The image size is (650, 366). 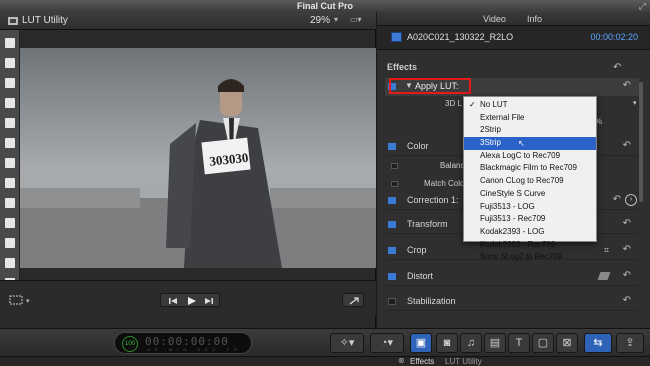 What do you see at coordinates (392, 146) in the screenshot?
I see `color-enable-checkbox` at bounding box center [392, 146].